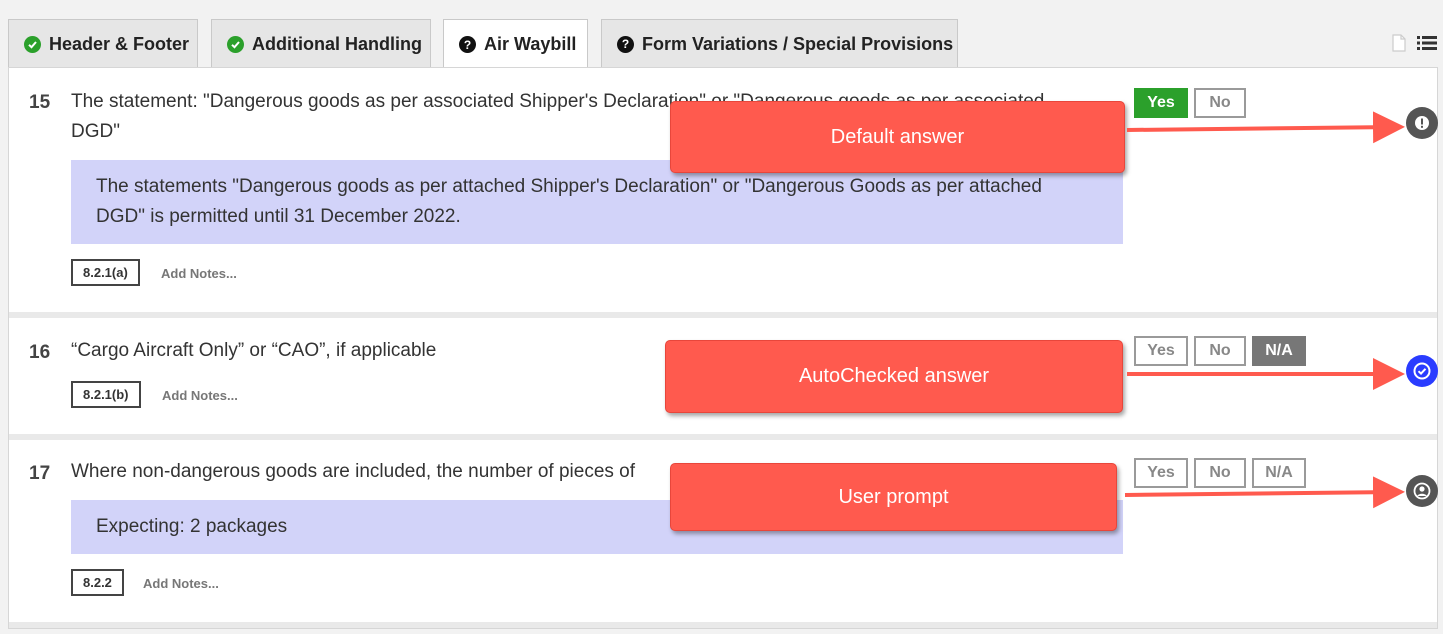  Describe the element at coordinates (1265, 127) in the screenshot. I see `arrow-default` at that location.